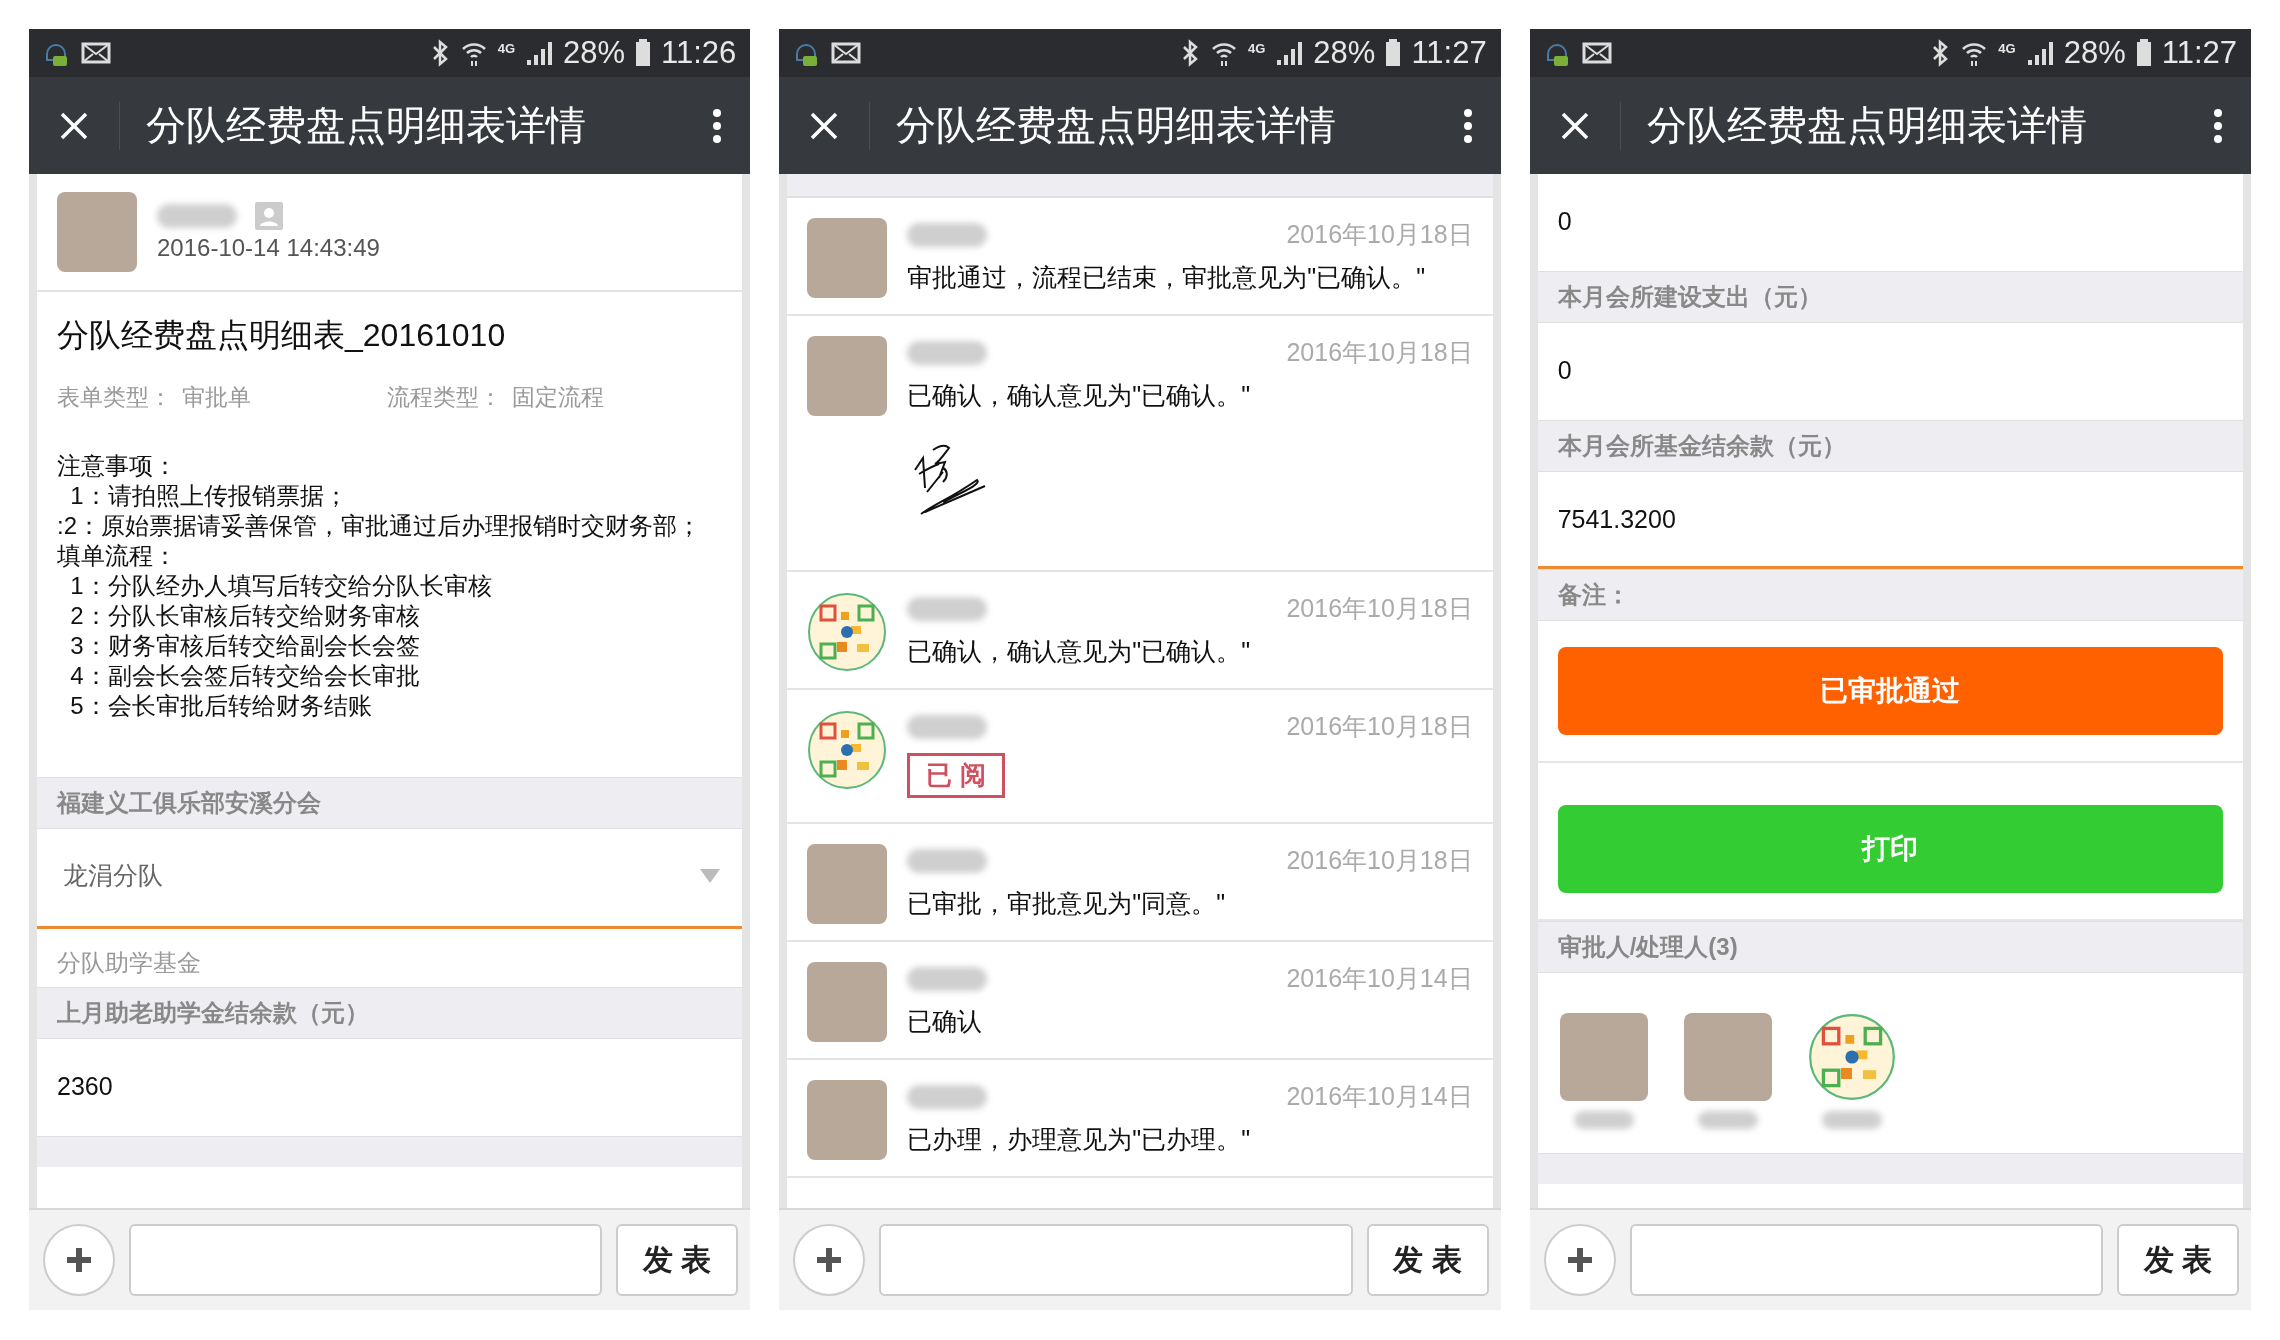  I want to click on meta-value: 审批单, so click(216, 397).